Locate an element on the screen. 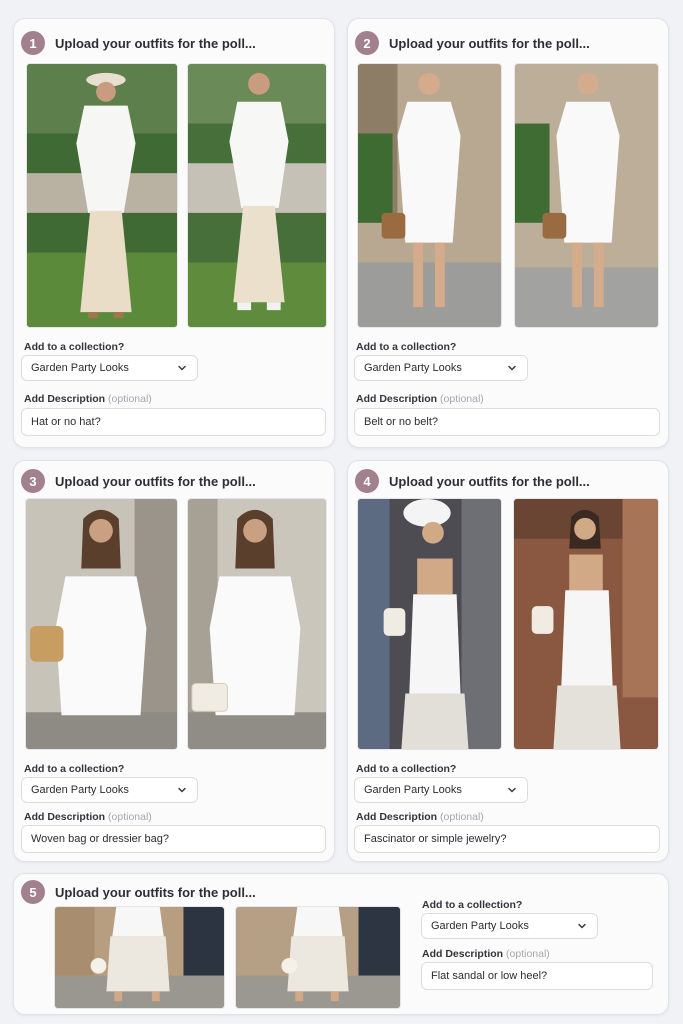  description-input: Belt or no belt? is located at coordinates (507, 422).